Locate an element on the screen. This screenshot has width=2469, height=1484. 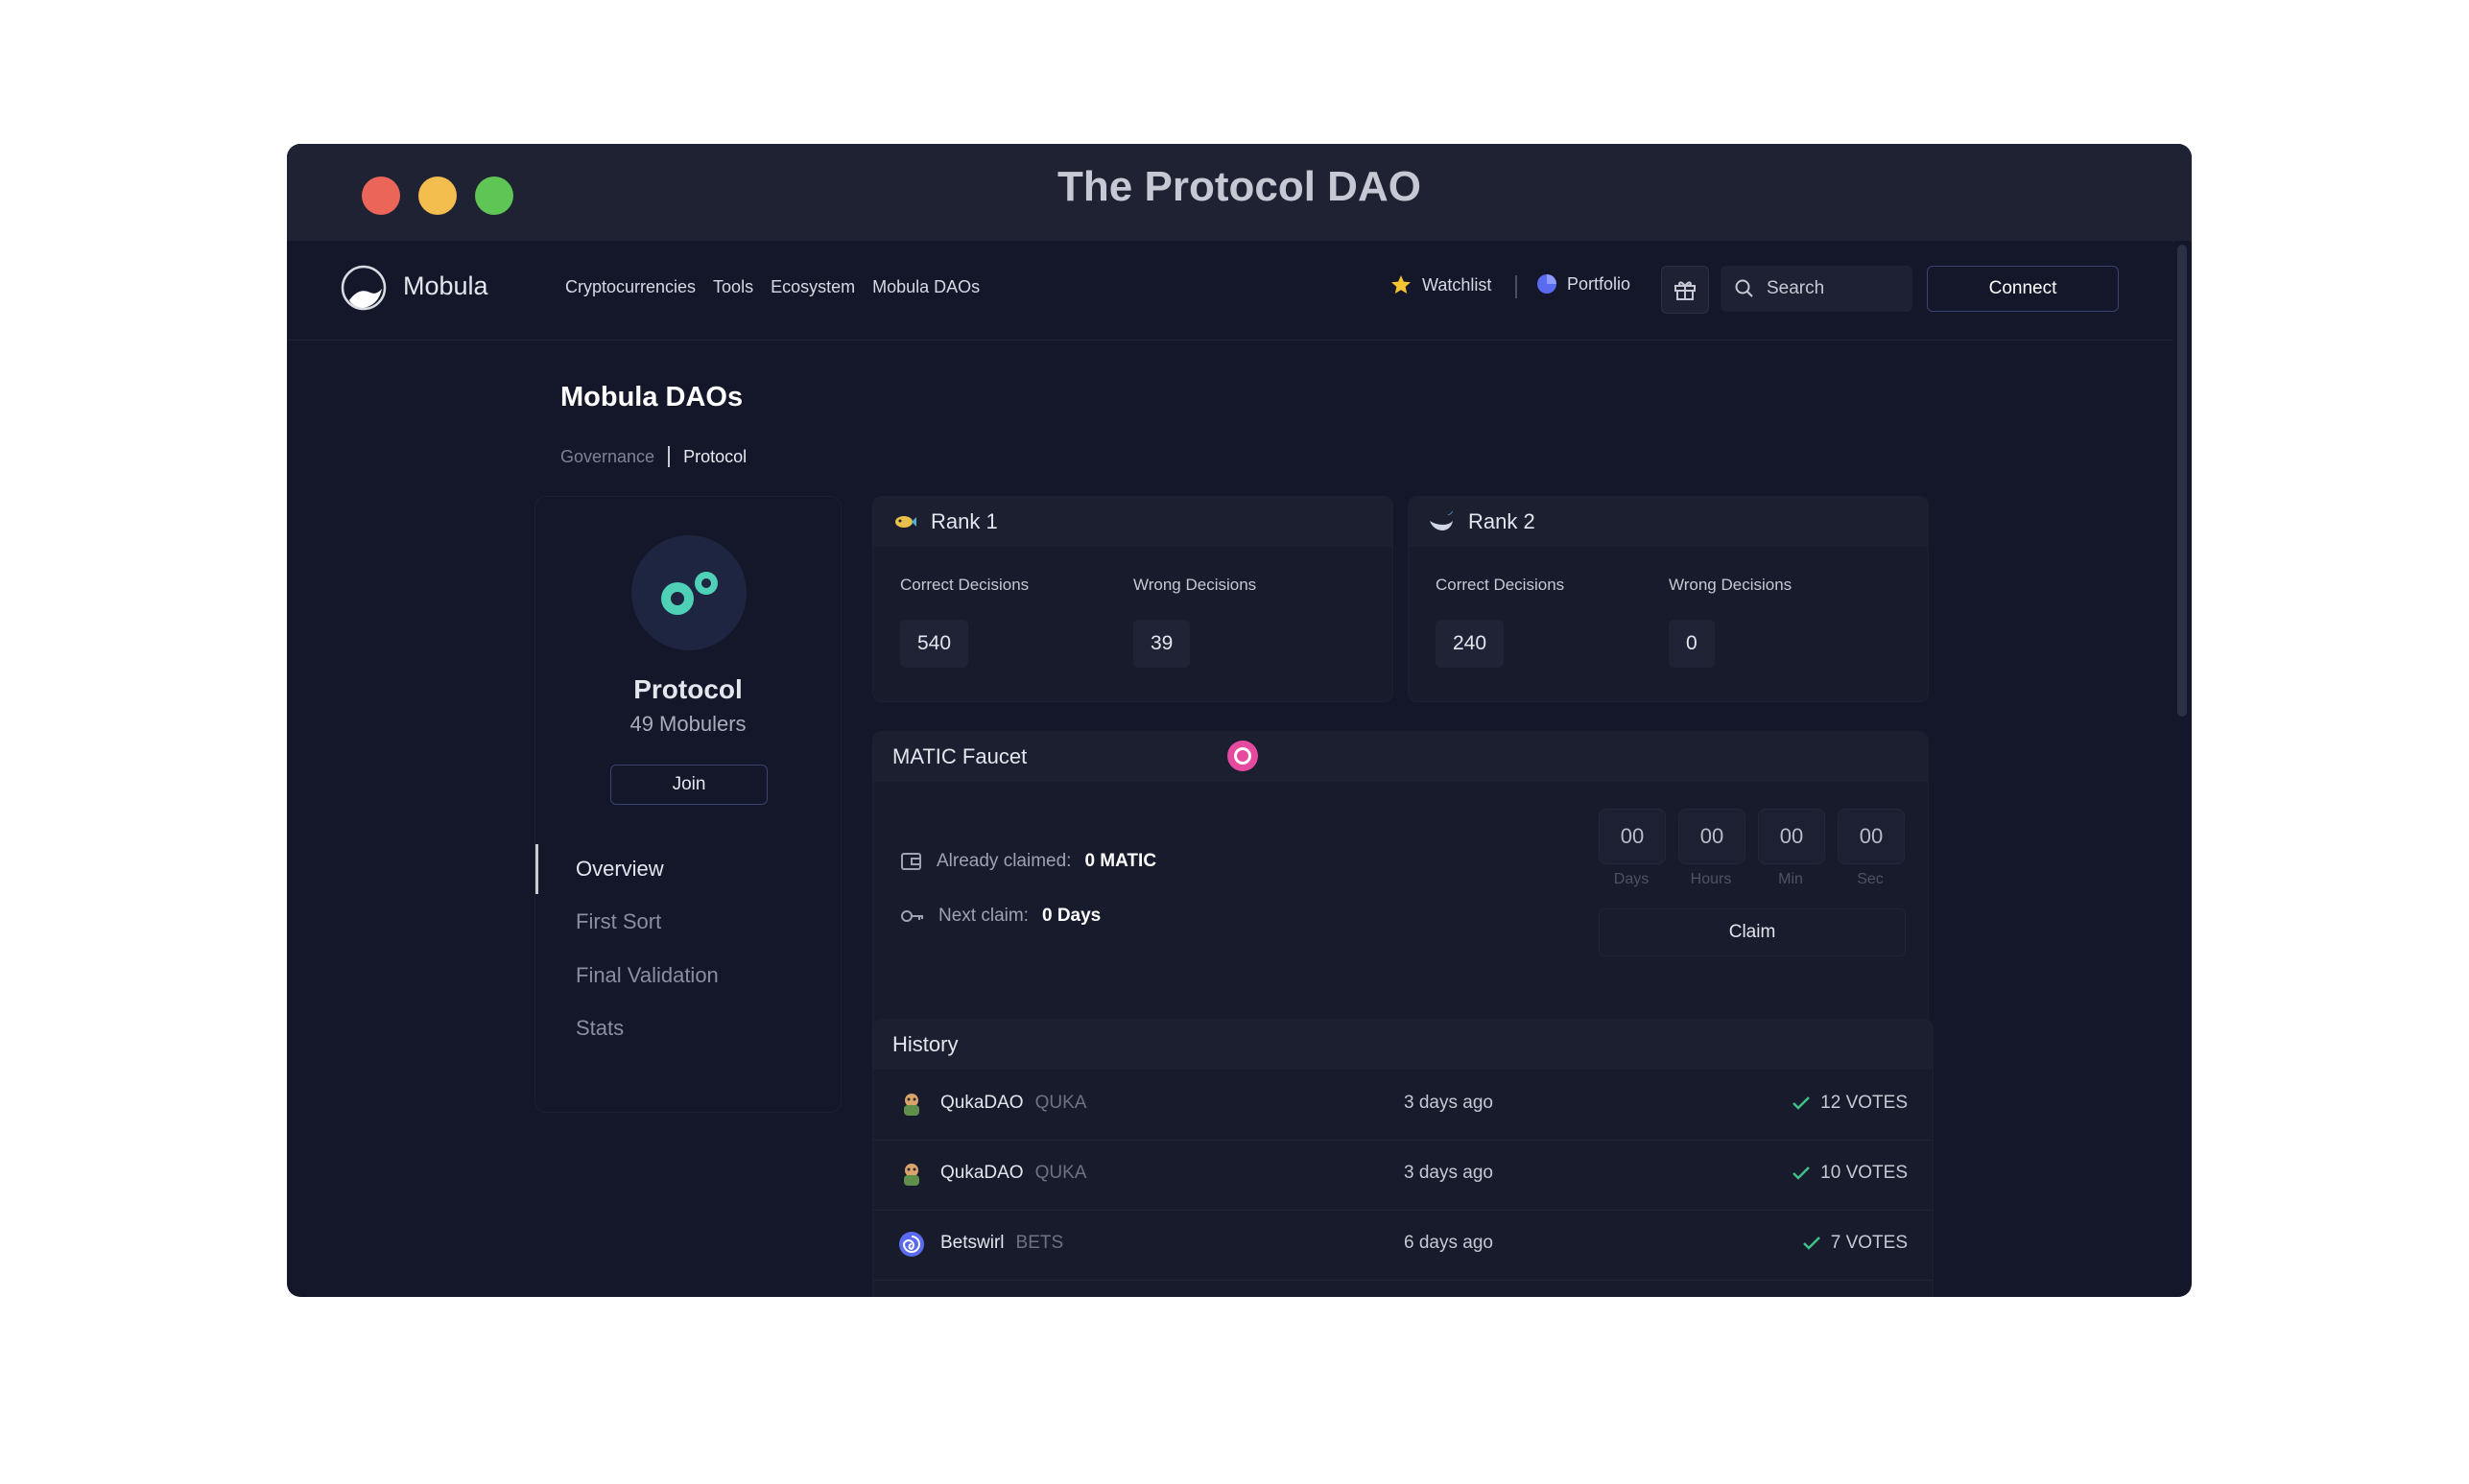
title-bar: The Protocol DAO is located at coordinates (1240, 193).